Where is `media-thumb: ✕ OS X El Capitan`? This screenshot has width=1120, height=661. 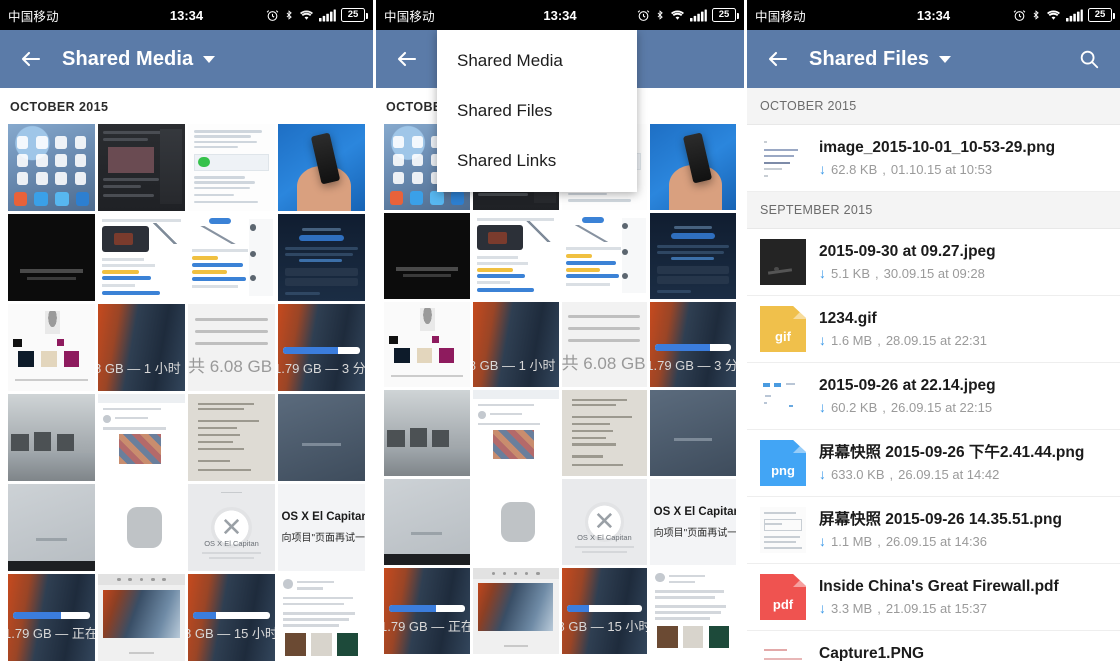
media-thumb: ✕ OS X El Capitan is located at coordinates (604, 522).